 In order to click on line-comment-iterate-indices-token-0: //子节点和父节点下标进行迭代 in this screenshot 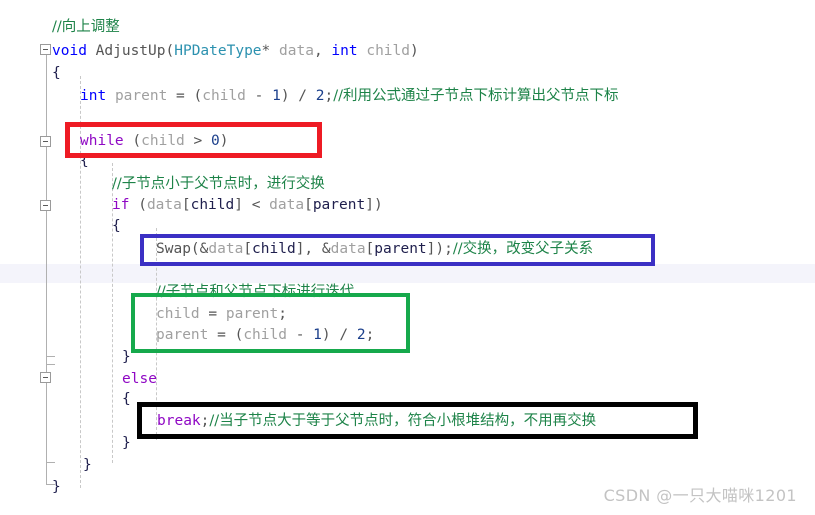, I will do `click(255, 292)`.